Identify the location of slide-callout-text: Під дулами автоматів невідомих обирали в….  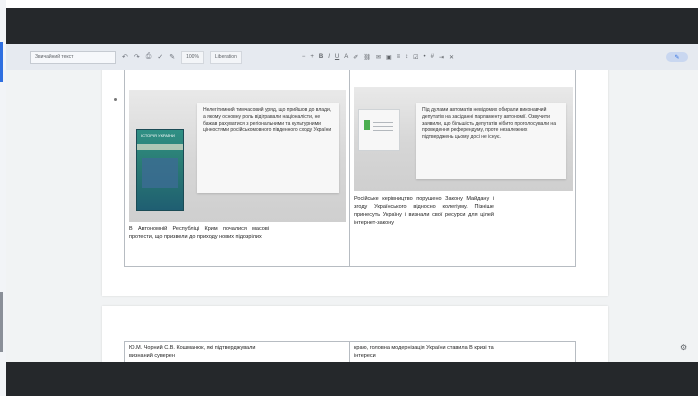
(491, 141).